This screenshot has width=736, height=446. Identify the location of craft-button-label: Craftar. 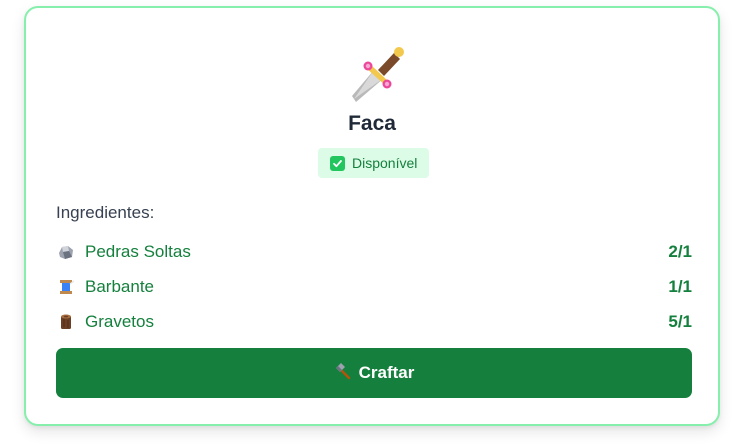
(386, 372).